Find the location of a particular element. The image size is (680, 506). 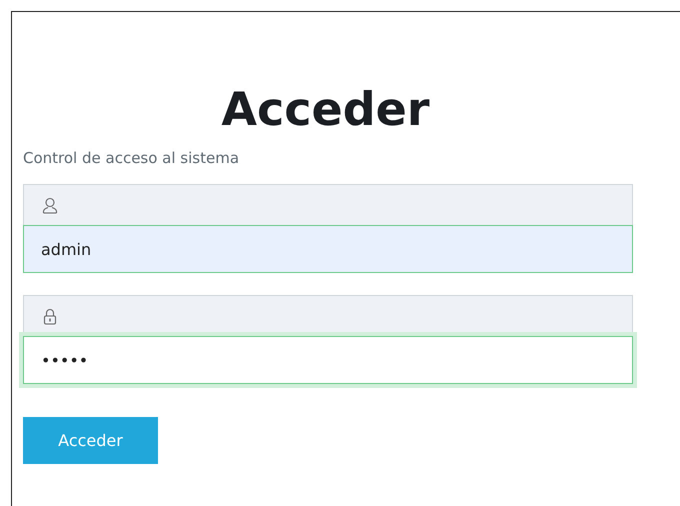

subtitle: Control de acceso al sistema is located at coordinates (131, 158).